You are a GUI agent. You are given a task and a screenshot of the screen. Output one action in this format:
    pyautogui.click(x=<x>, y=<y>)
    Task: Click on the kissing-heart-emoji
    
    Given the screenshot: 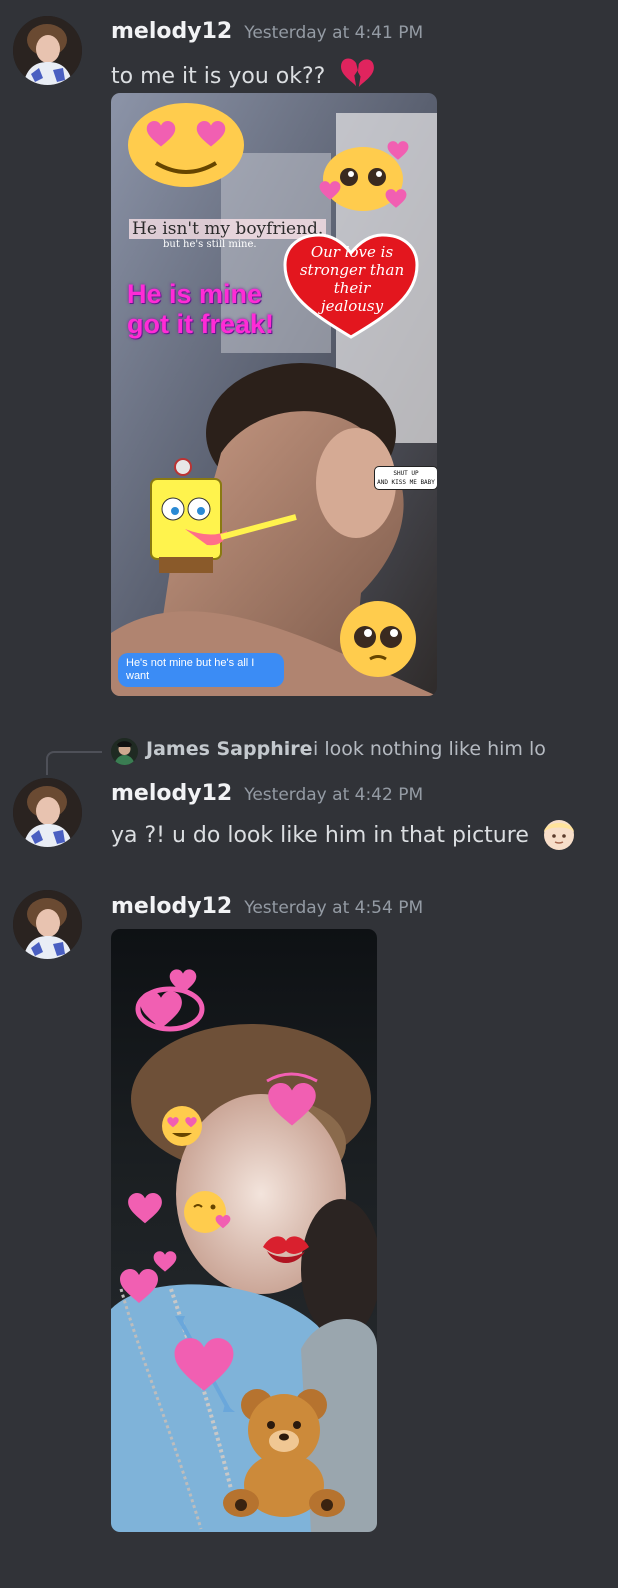 What is the action you would take?
    pyautogui.click(x=207, y=1212)
    